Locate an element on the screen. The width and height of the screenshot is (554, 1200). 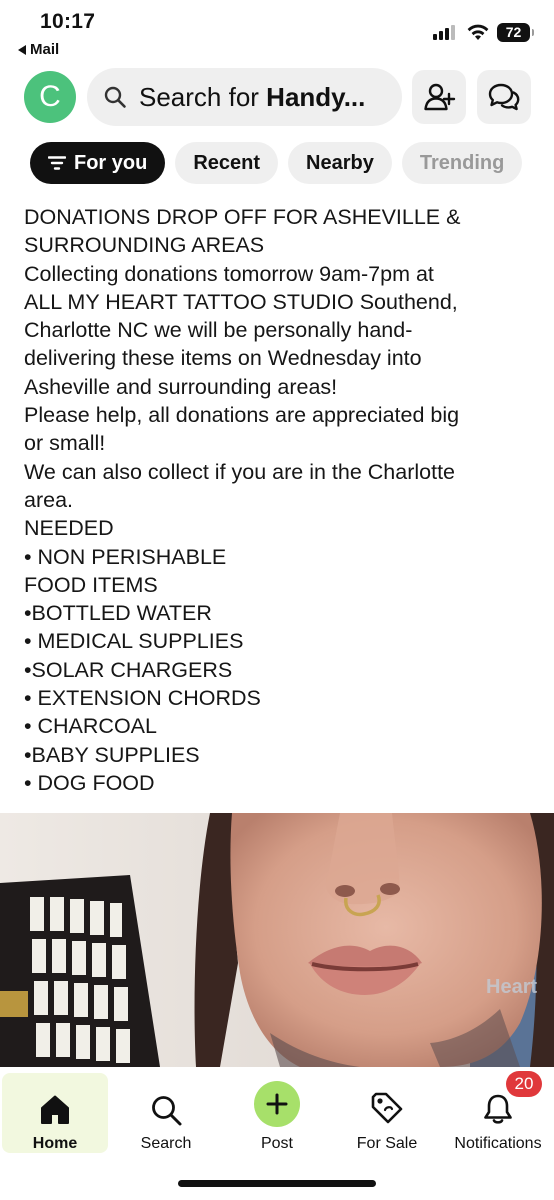
search-nav-icon is located at coordinates (167, 1111).